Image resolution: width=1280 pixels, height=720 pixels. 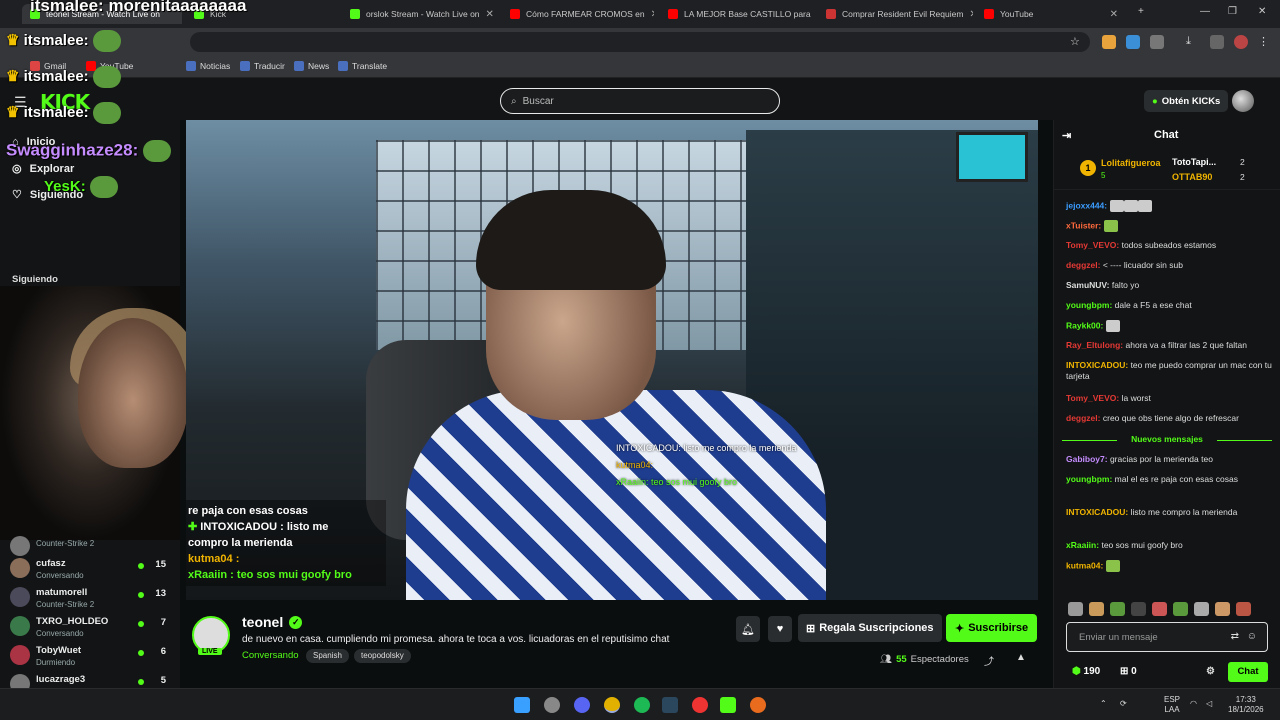 I want to click on subscribe-button: ✦ Suscribirse, so click(x=992, y=628).